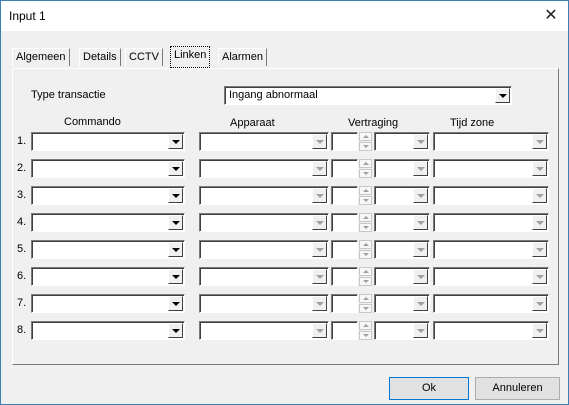  What do you see at coordinates (429, 388) in the screenshot?
I see `ok-button: Ok` at bounding box center [429, 388].